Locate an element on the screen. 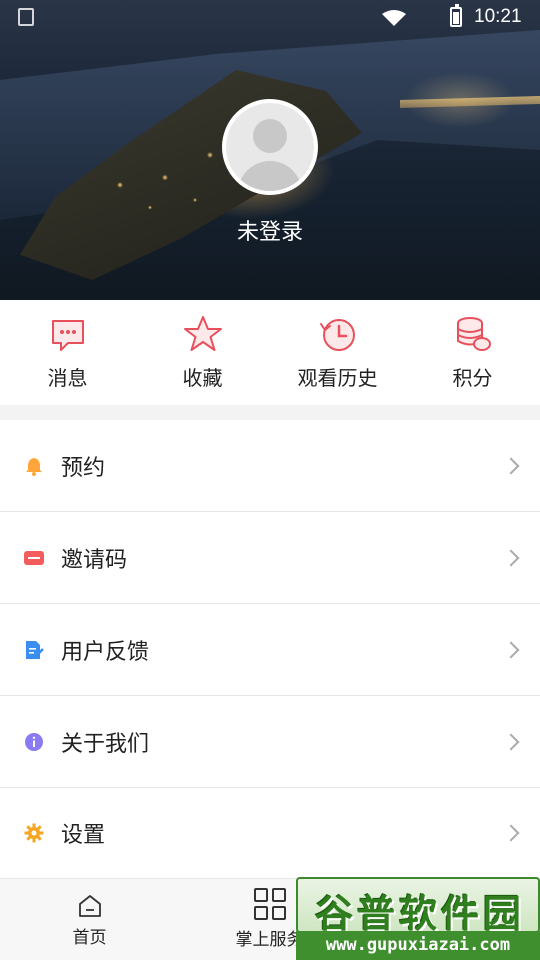  menu-item-reservation: 预约 is located at coordinates (270, 466).